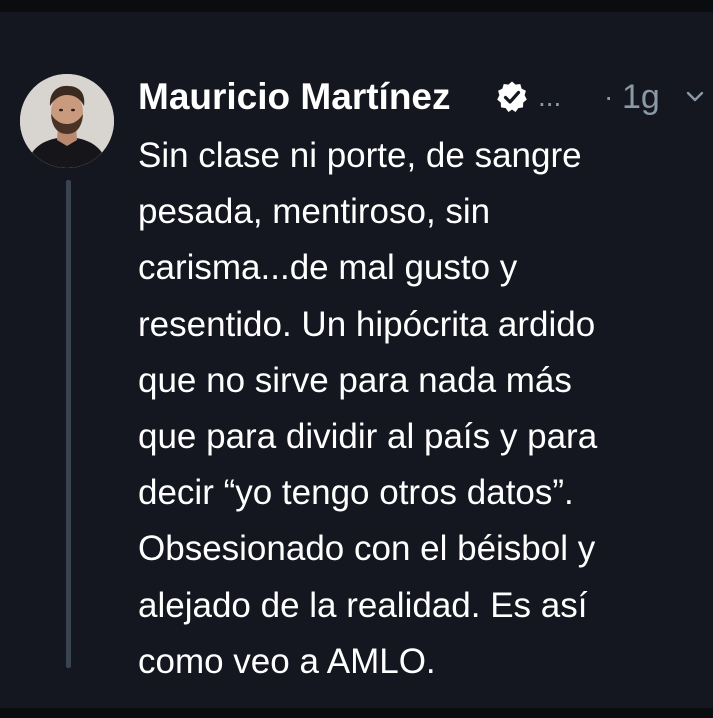 The image size is (713, 718). Describe the element at coordinates (328, 268) in the screenshot. I see `tweet-text-line: carisma...de mal gusto y` at that location.